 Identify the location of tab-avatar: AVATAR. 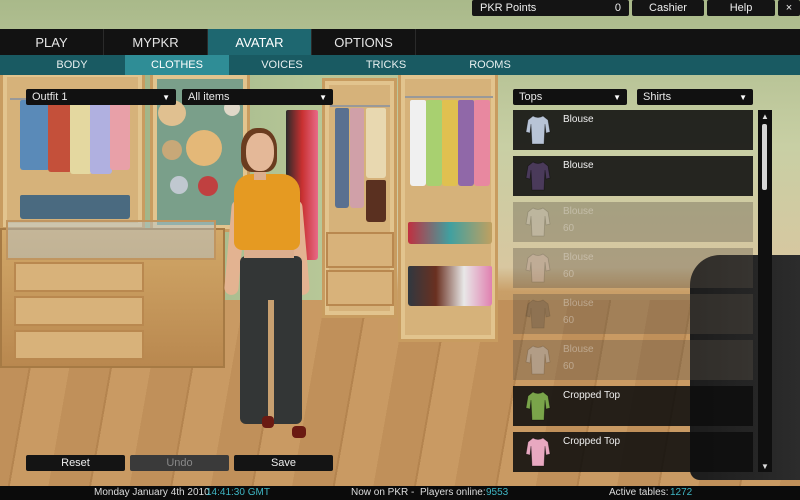
(260, 42).